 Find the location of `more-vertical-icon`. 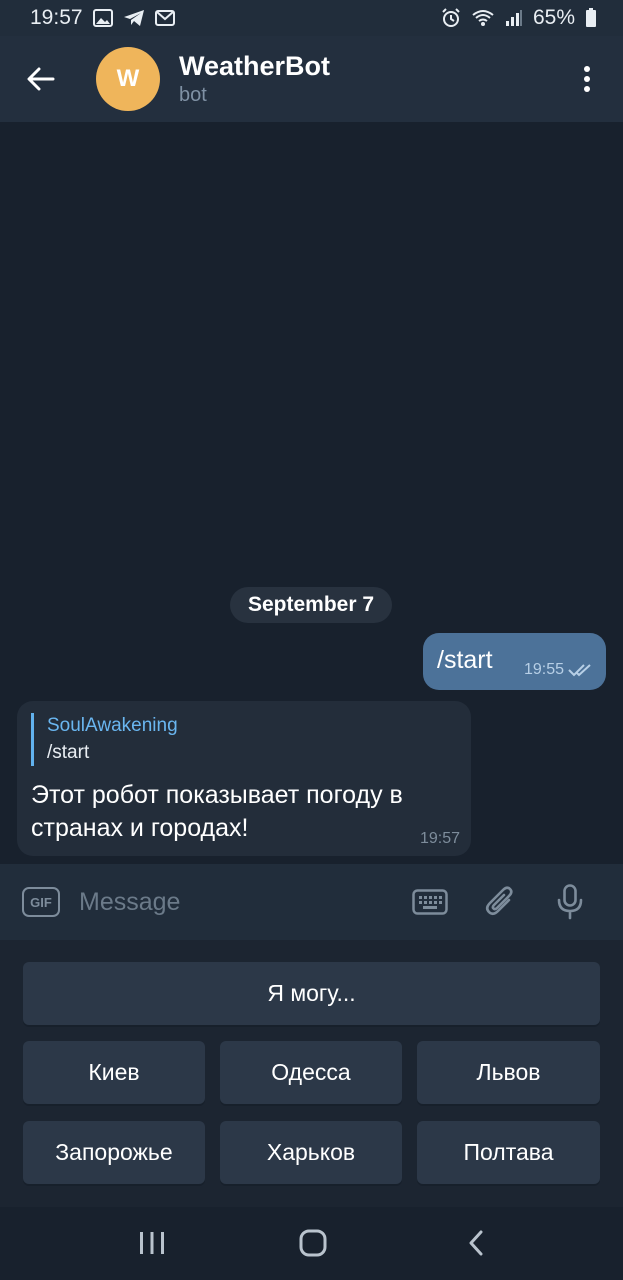

more-vertical-icon is located at coordinates (587, 79).